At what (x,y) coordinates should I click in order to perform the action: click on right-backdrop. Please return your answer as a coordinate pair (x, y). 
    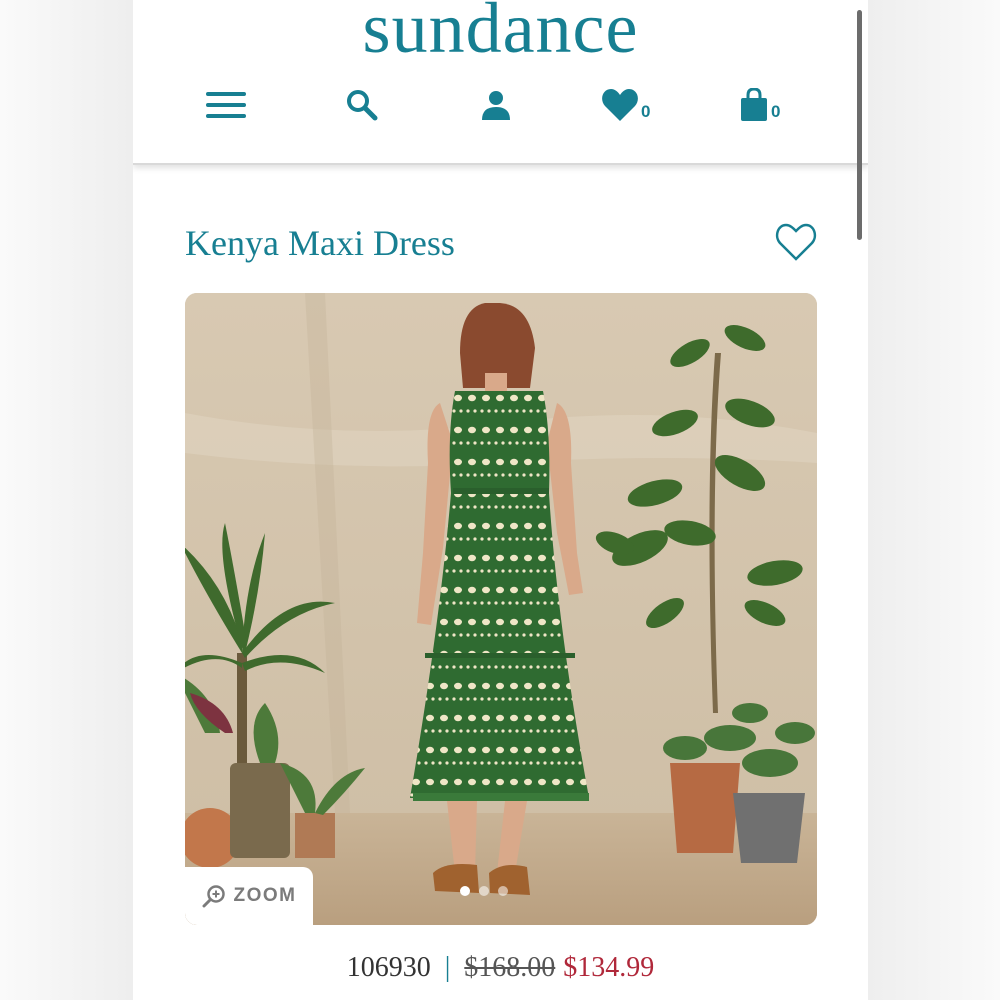
    Looking at the image, I should click on (933, 500).